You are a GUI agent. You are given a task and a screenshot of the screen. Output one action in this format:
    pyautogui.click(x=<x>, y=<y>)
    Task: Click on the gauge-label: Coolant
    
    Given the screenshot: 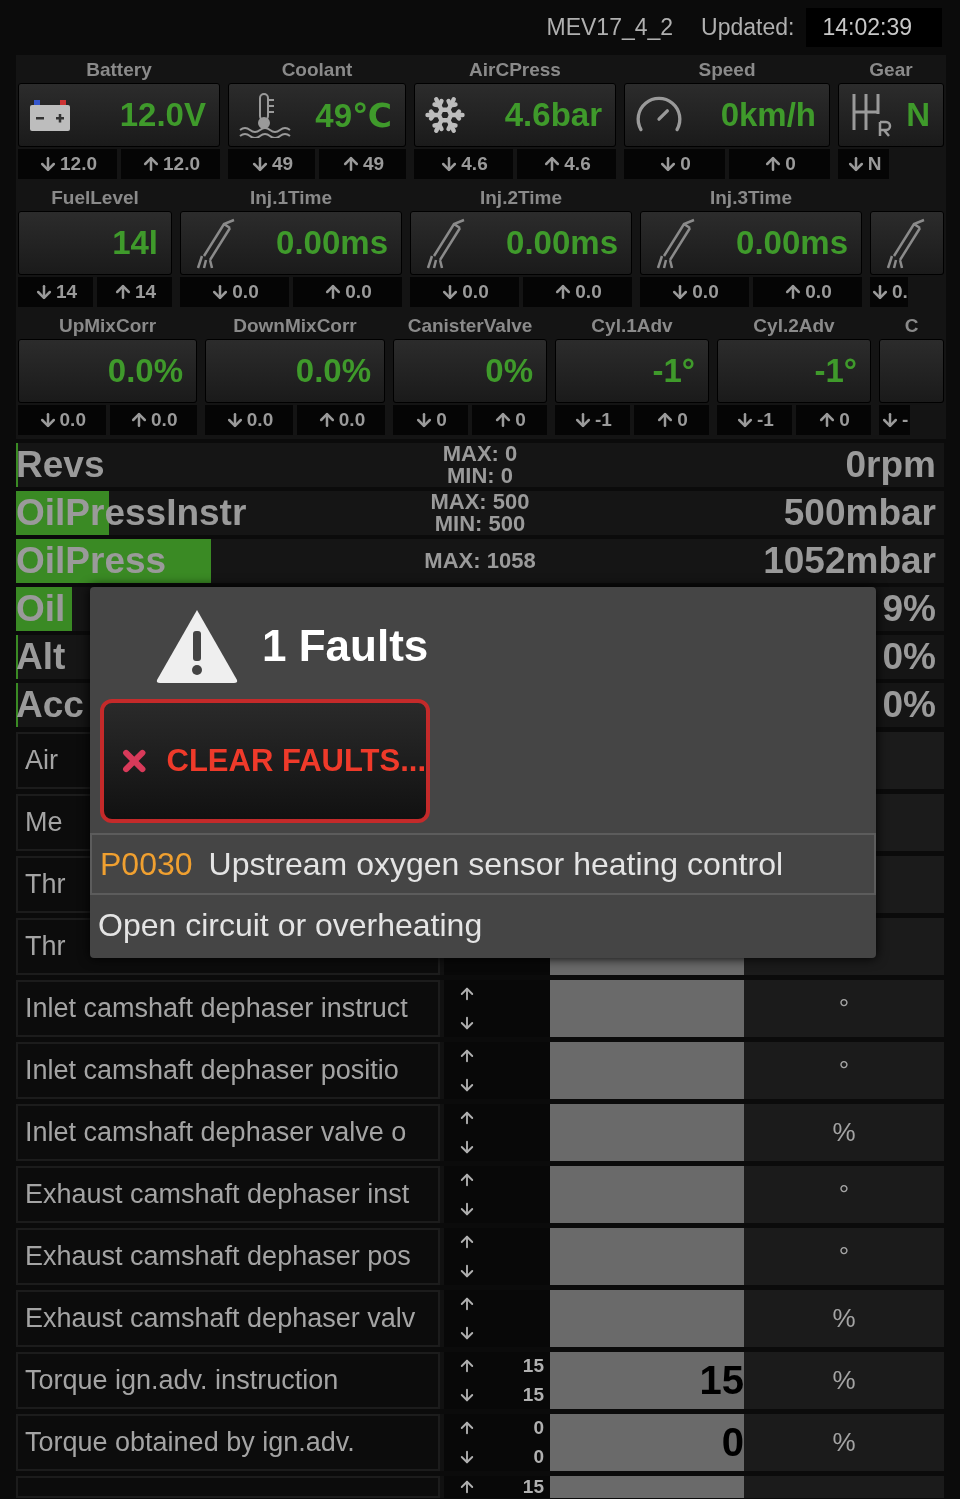 What is the action you would take?
    pyautogui.click(x=317, y=70)
    